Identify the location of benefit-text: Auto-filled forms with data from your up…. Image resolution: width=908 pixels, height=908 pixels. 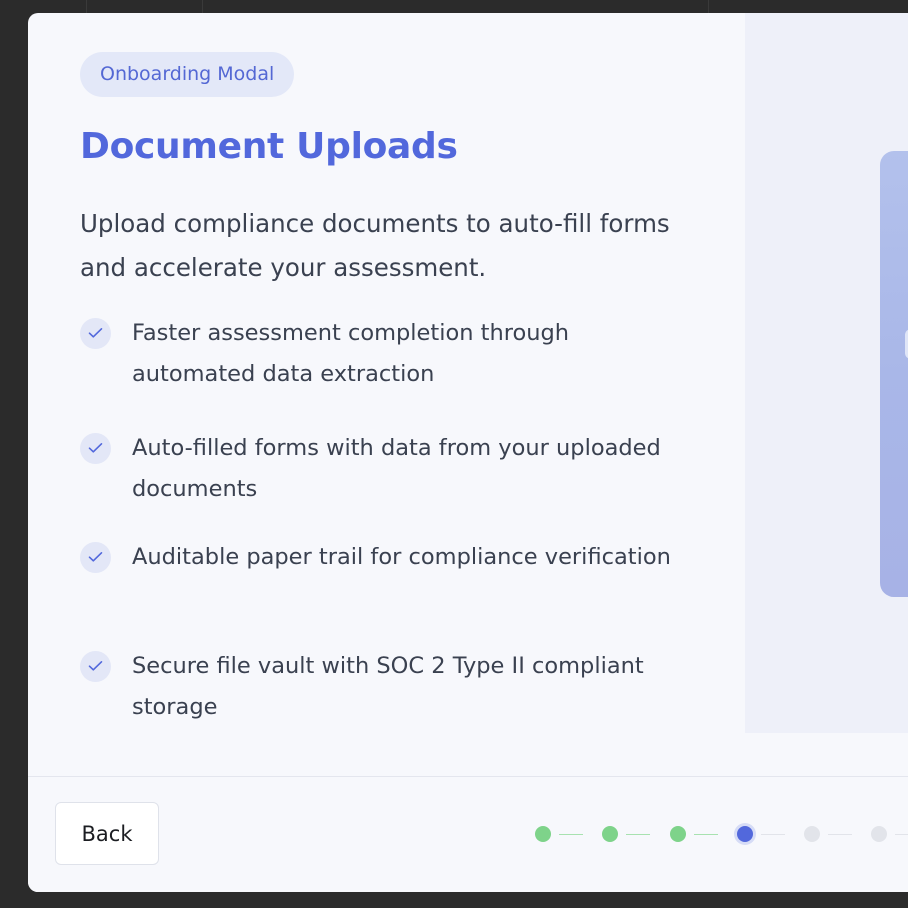
(396, 468).